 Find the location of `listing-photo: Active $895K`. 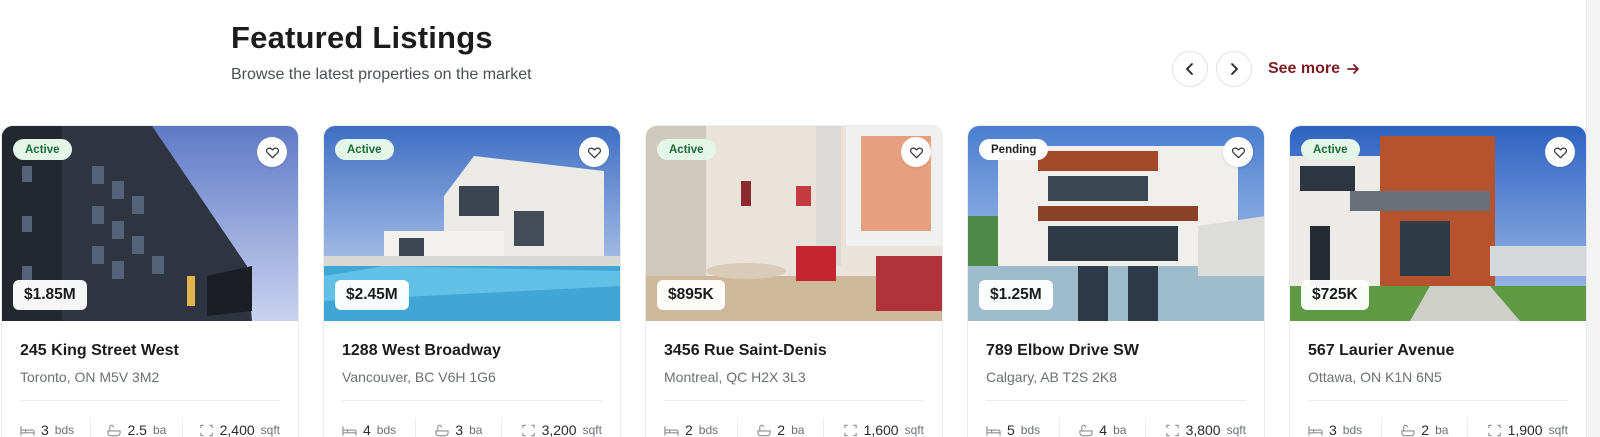

listing-photo: Active $895K is located at coordinates (794, 223).